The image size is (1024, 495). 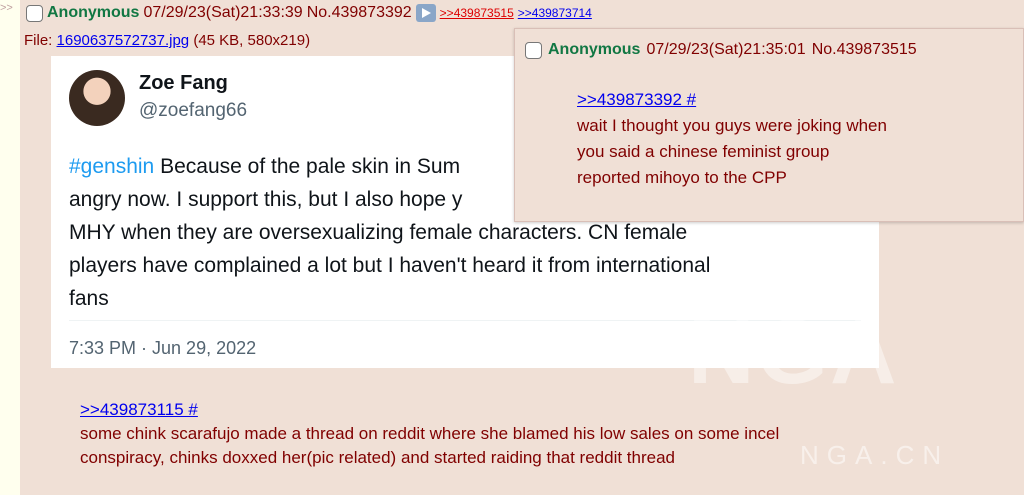 I want to click on reply-checkbox, so click(x=533, y=50).